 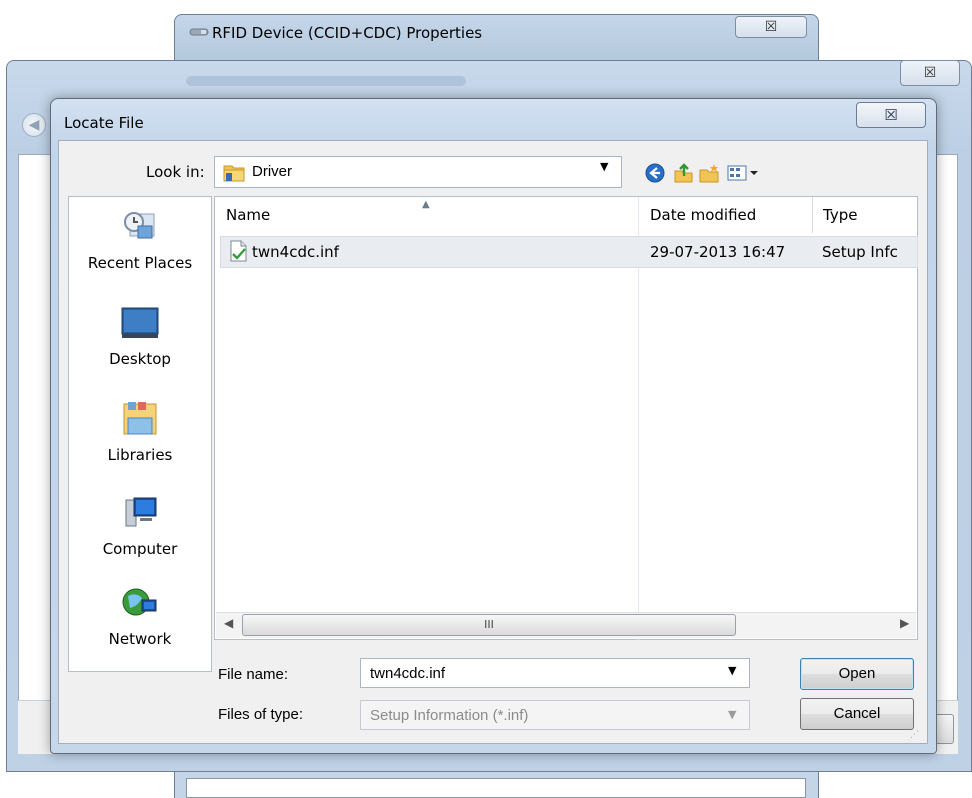 What do you see at coordinates (904, 623) in the screenshot?
I see `scroll-right-icon: ▶` at bounding box center [904, 623].